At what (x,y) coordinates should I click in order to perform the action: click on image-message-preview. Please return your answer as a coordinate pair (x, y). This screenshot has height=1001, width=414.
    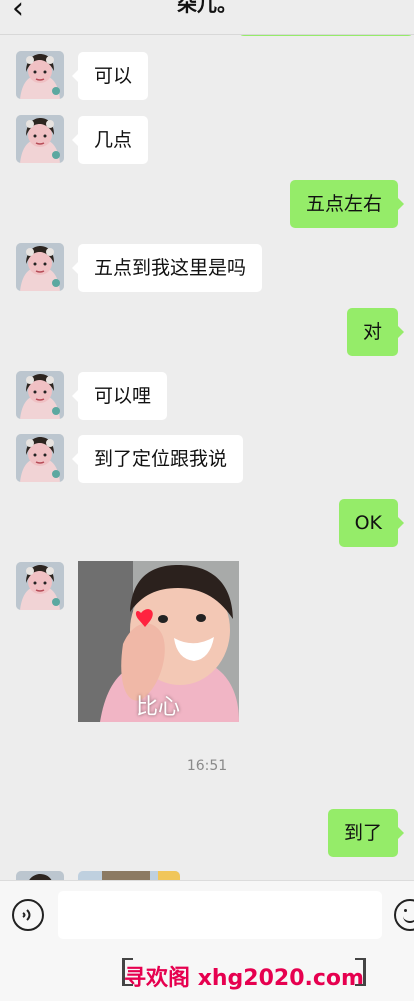
    Looking at the image, I should click on (129, 875).